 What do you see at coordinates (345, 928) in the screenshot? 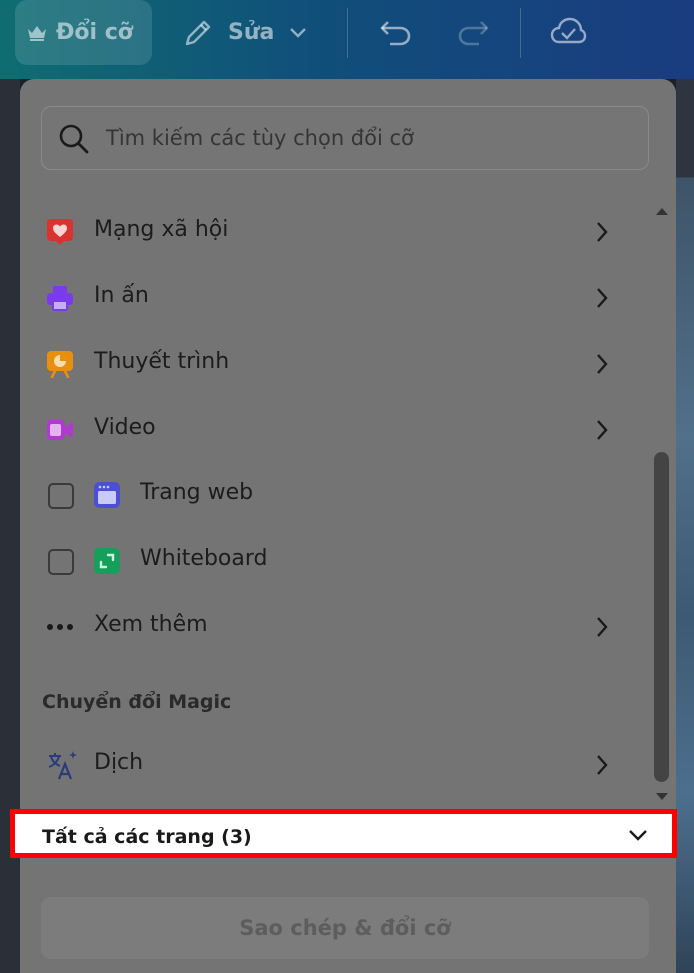
I see `copy-and-resize-button: Sao chép & đổi cỡ` at bounding box center [345, 928].